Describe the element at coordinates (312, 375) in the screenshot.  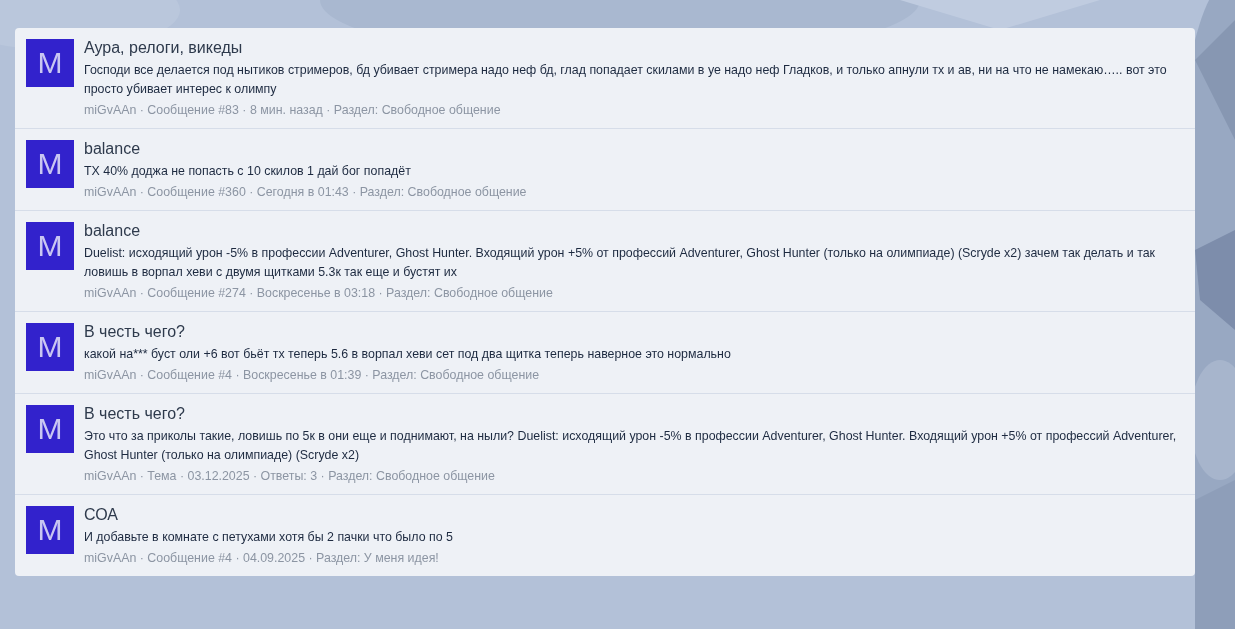
I see `result-meta: miGvAAn · Сообщение #4 · Воскресенье в 01:39 · Раздел: Свободное общение` at that location.